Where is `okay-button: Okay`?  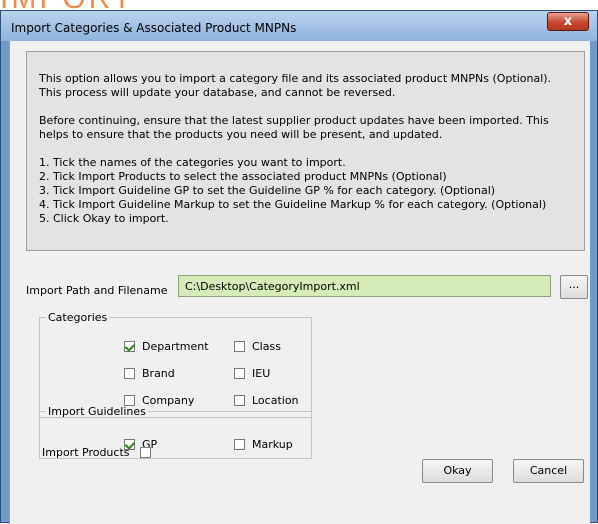
okay-button: Okay is located at coordinates (457, 471).